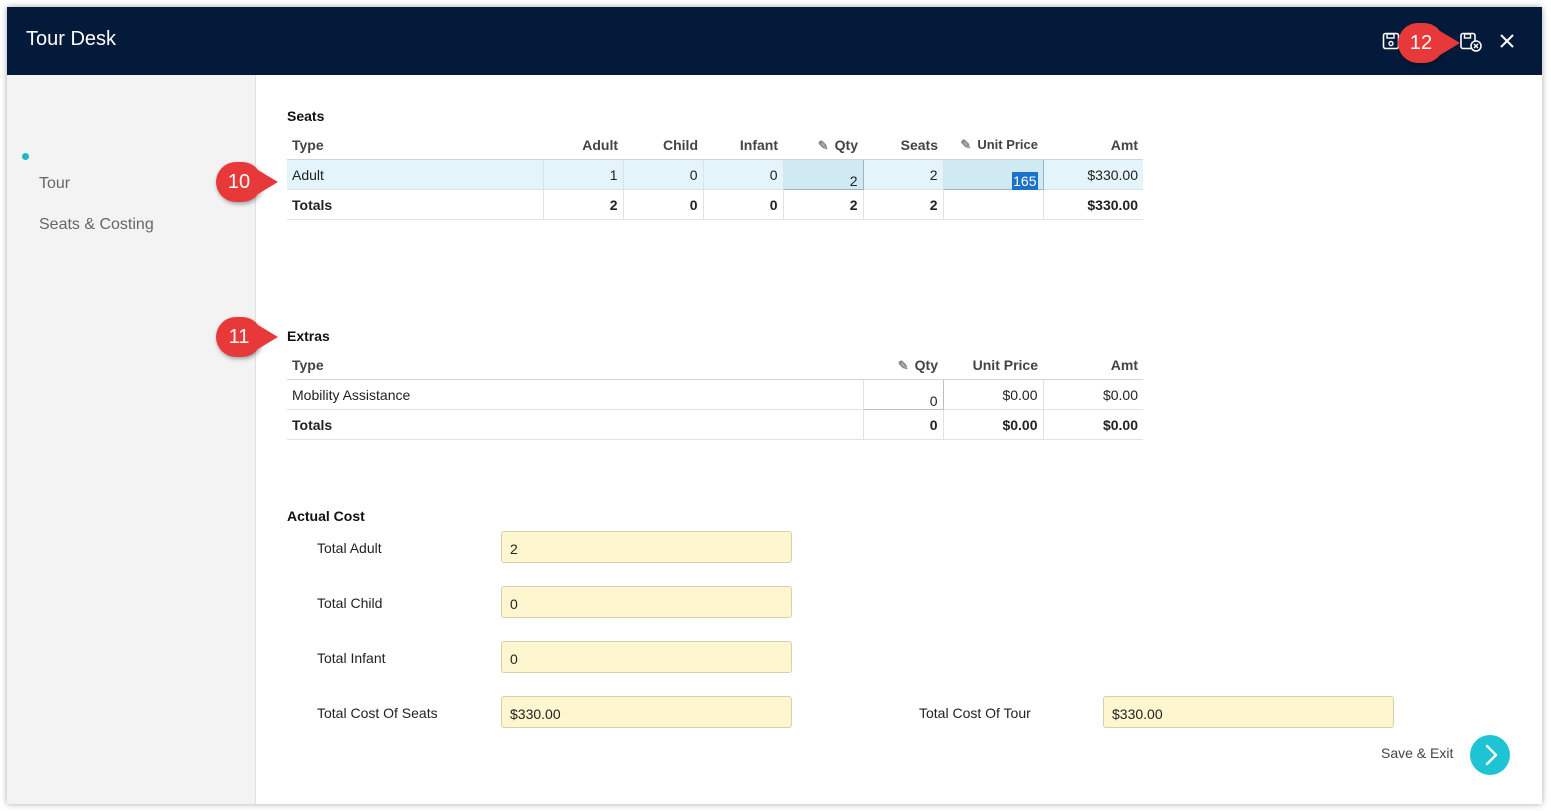 The image size is (1551, 811). I want to click on col-unit-price: Unit Price, so click(993, 365).